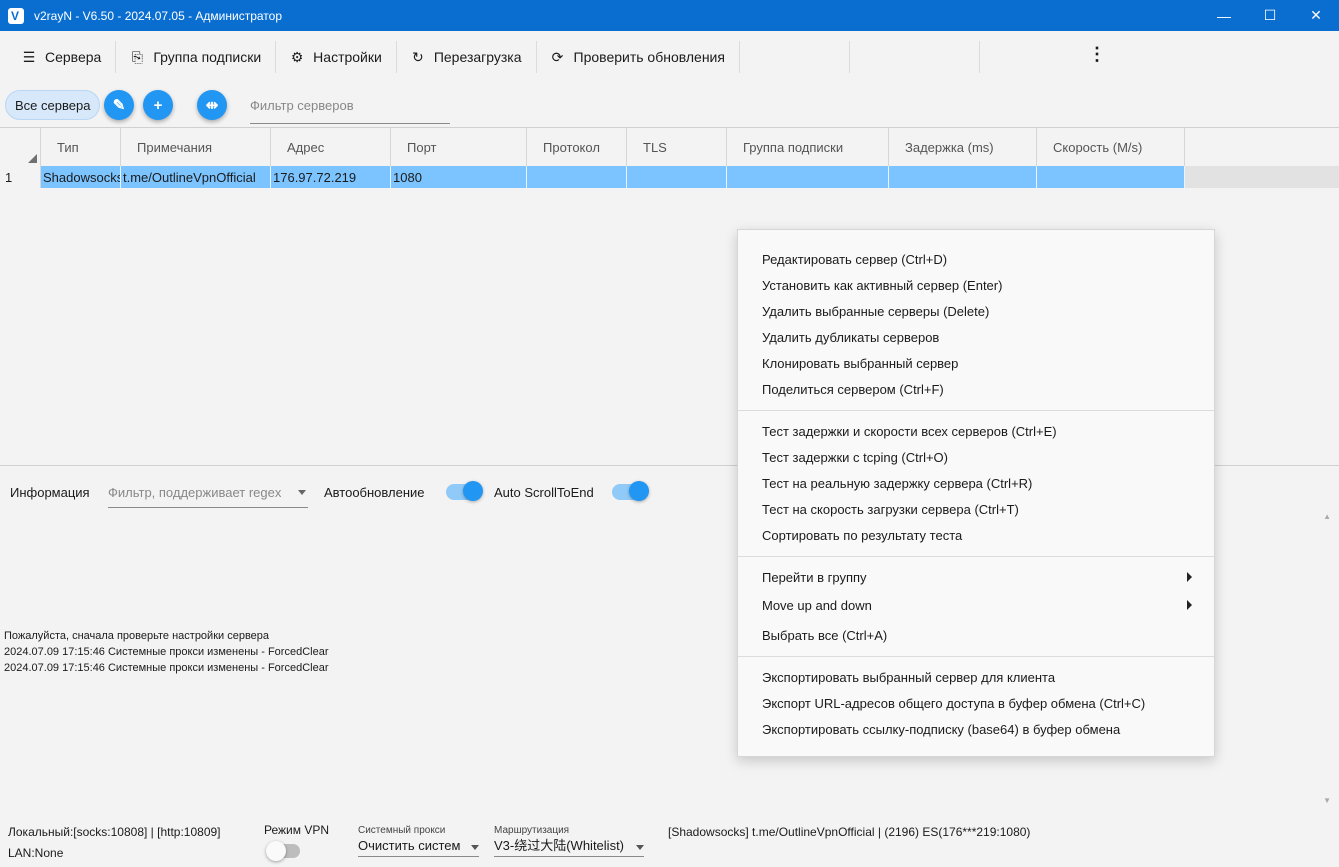 The width and height of the screenshot is (1339, 867). Describe the element at coordinates (854, 259) in the screenshot. I see `menu-item-edit-server: Редактировать сервер (Ctrl+D)` at that location.